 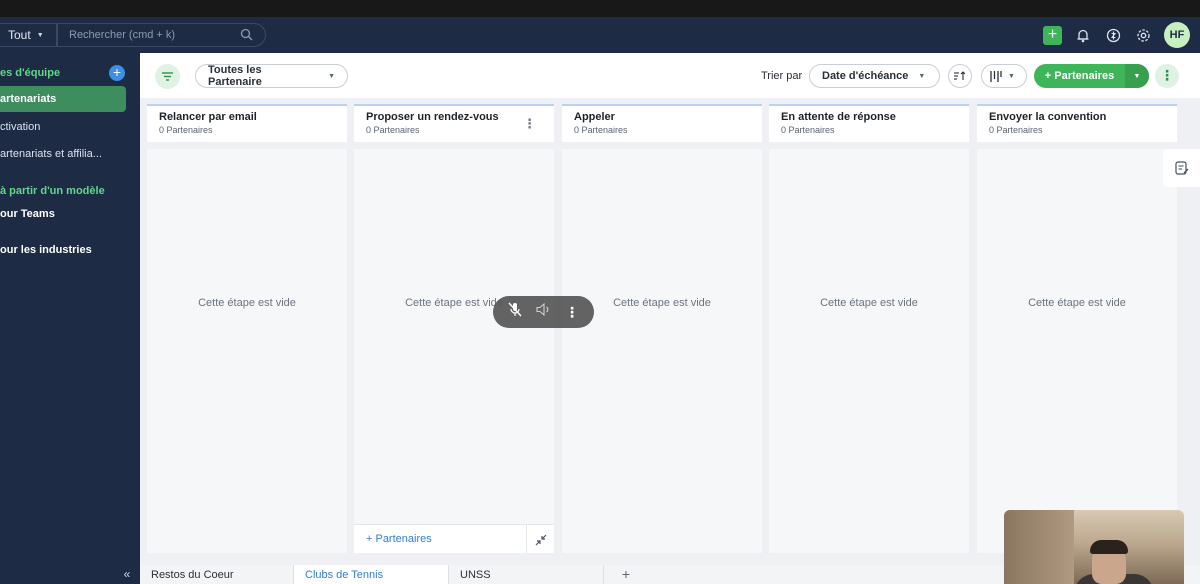 What do you see at coordinates (1004, 76) in the screenshot?
I see `view-mode-select: ▼` at bounding box center [1004, 76].